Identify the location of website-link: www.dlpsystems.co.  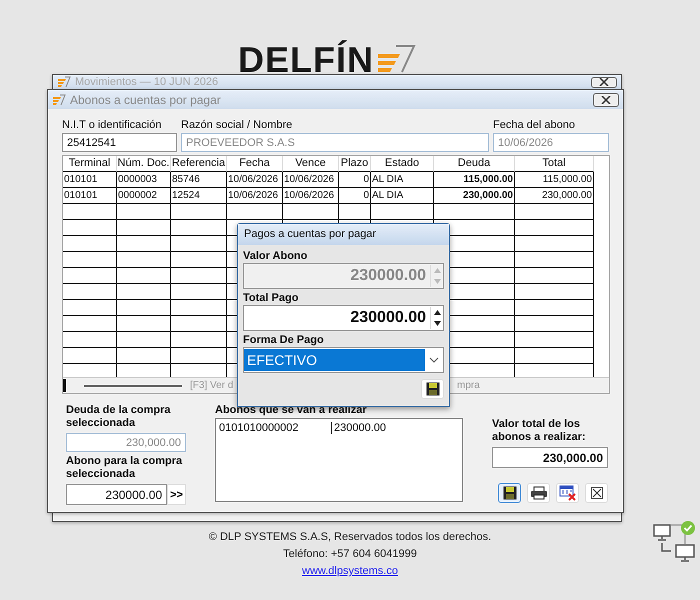
(350, 571).